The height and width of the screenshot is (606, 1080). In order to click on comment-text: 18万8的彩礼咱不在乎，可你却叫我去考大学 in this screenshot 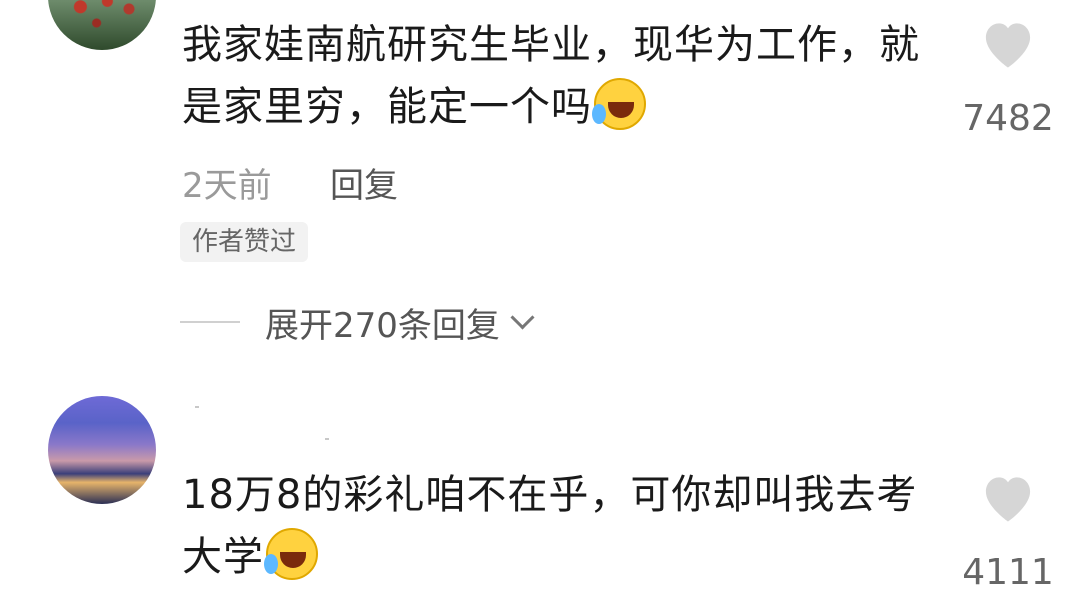, I will do `click(562, 526)`.